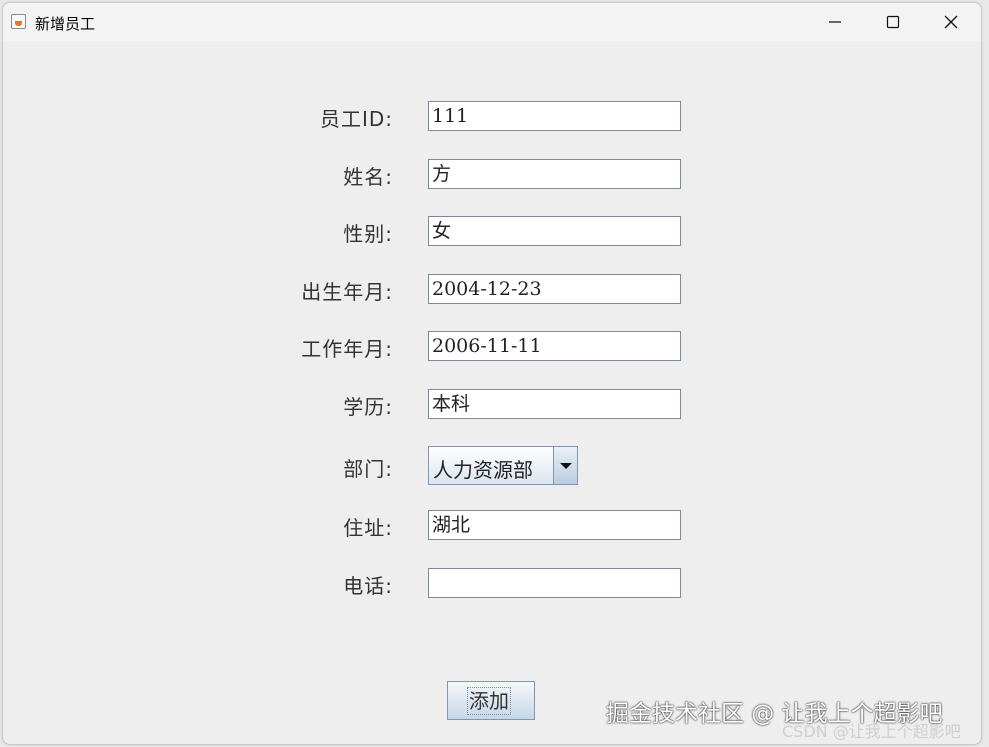 The width and height of the screenshot is (989, 747). I want to click on close-button, so click(951, 22).